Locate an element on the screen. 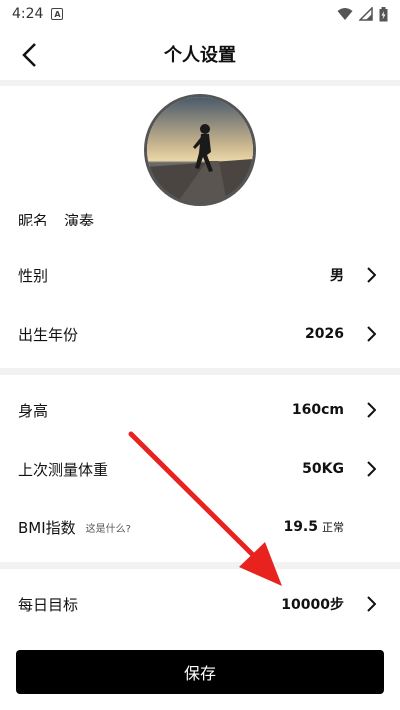  page-title: 个人设置 is located at coordinates (200, 55).